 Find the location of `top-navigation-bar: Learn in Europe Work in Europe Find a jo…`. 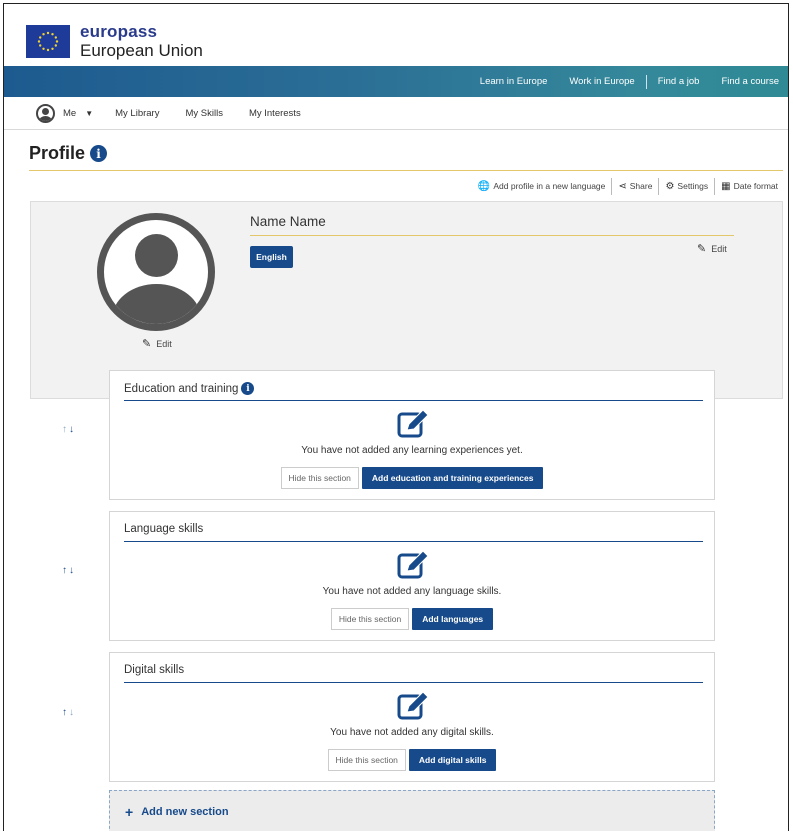

top-navigation-bar: Learn in Europe Work in Europe Find a jo… is located at coordinates (396, 81).